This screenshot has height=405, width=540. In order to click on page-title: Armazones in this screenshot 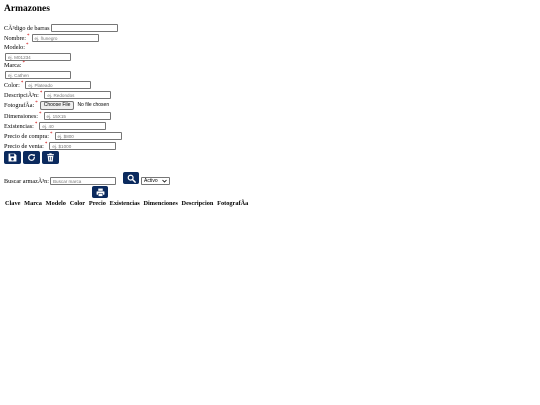, I will do `click(27, 9)`.